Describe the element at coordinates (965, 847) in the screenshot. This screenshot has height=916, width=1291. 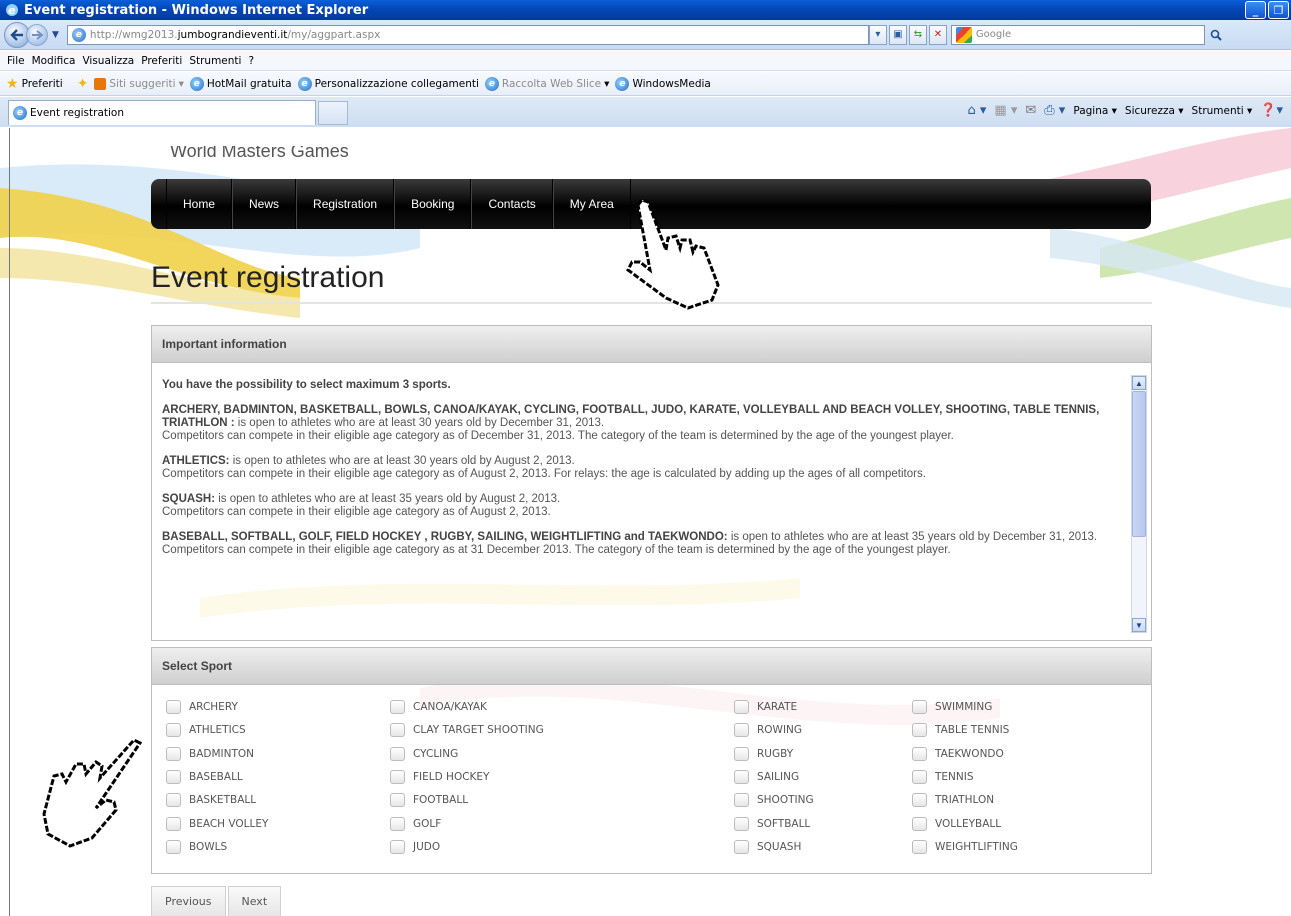
I see `sport-option: WEIGHTLIFTING` at that location.